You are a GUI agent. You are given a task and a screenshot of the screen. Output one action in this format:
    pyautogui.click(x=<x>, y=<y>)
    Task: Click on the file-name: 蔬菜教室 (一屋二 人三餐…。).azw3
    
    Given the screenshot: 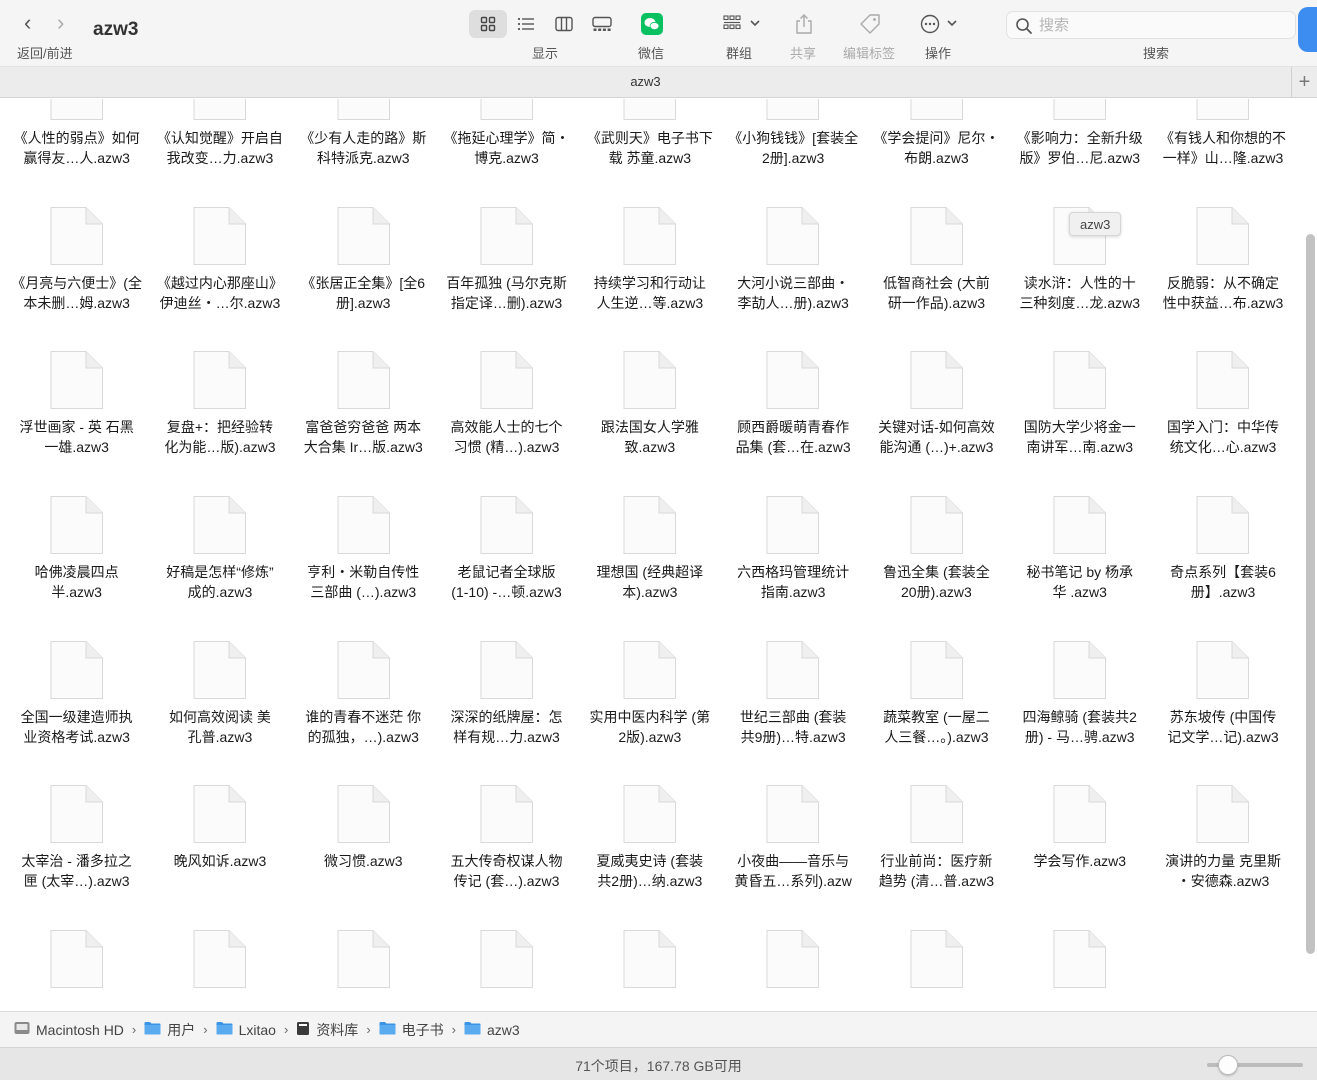 What is the action you would take?
    pyautogui.click(x=936, y=727)
    